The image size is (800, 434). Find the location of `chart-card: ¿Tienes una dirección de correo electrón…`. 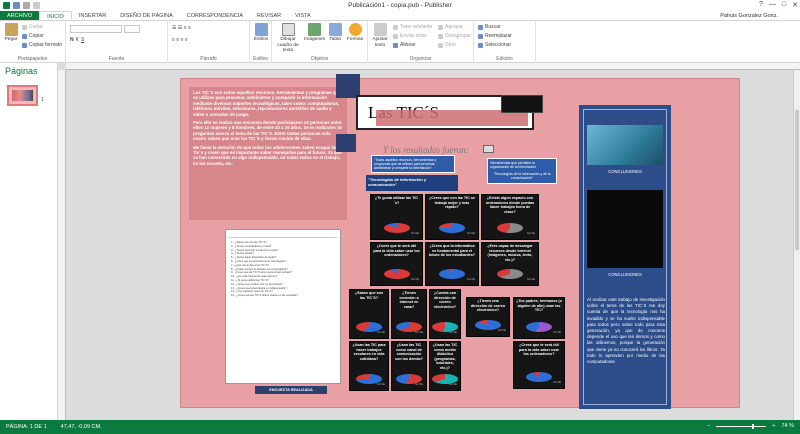

chart-card: ¿Tienes una dirección de correo electrón… is located at coordinates (488, 317).